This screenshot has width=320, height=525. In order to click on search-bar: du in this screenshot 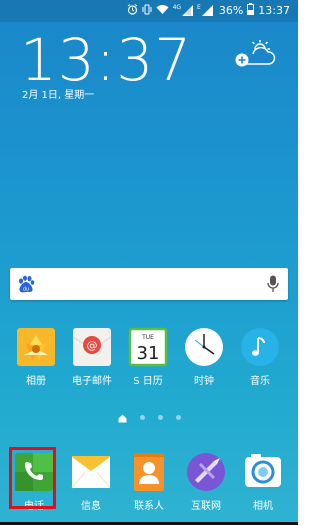, I will do `click(149, 284)`.